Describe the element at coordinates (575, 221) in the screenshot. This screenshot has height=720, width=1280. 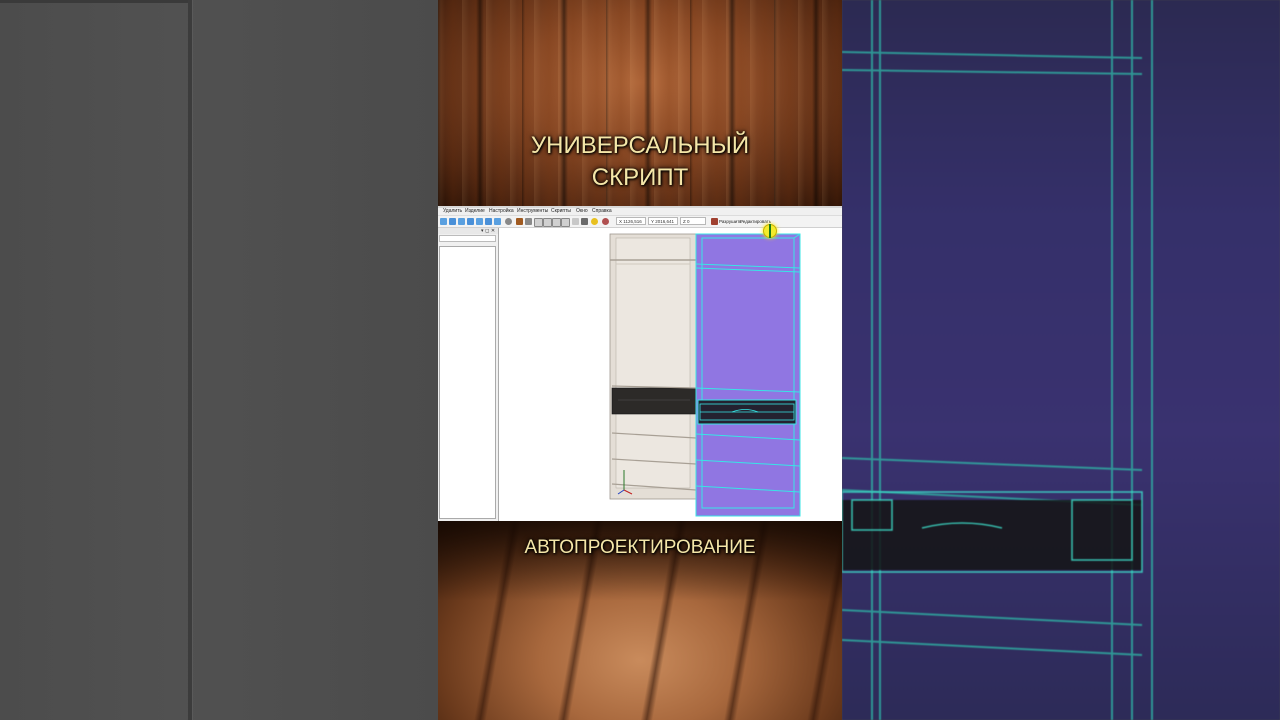
I see `select-icon` at that location.